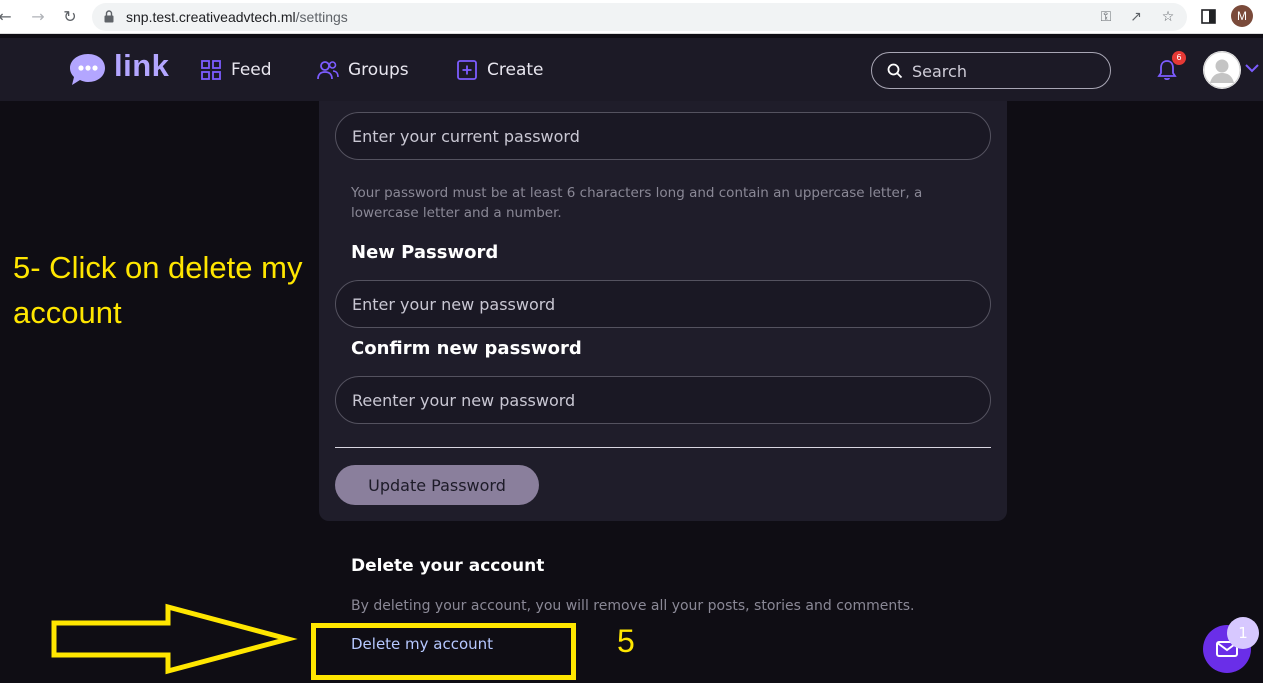 This screenshot has height=683, width=1263. What do you see at coordinates (109, 16) in the screenshot?
I see `lock-icon` at bounding box center [109, 16].